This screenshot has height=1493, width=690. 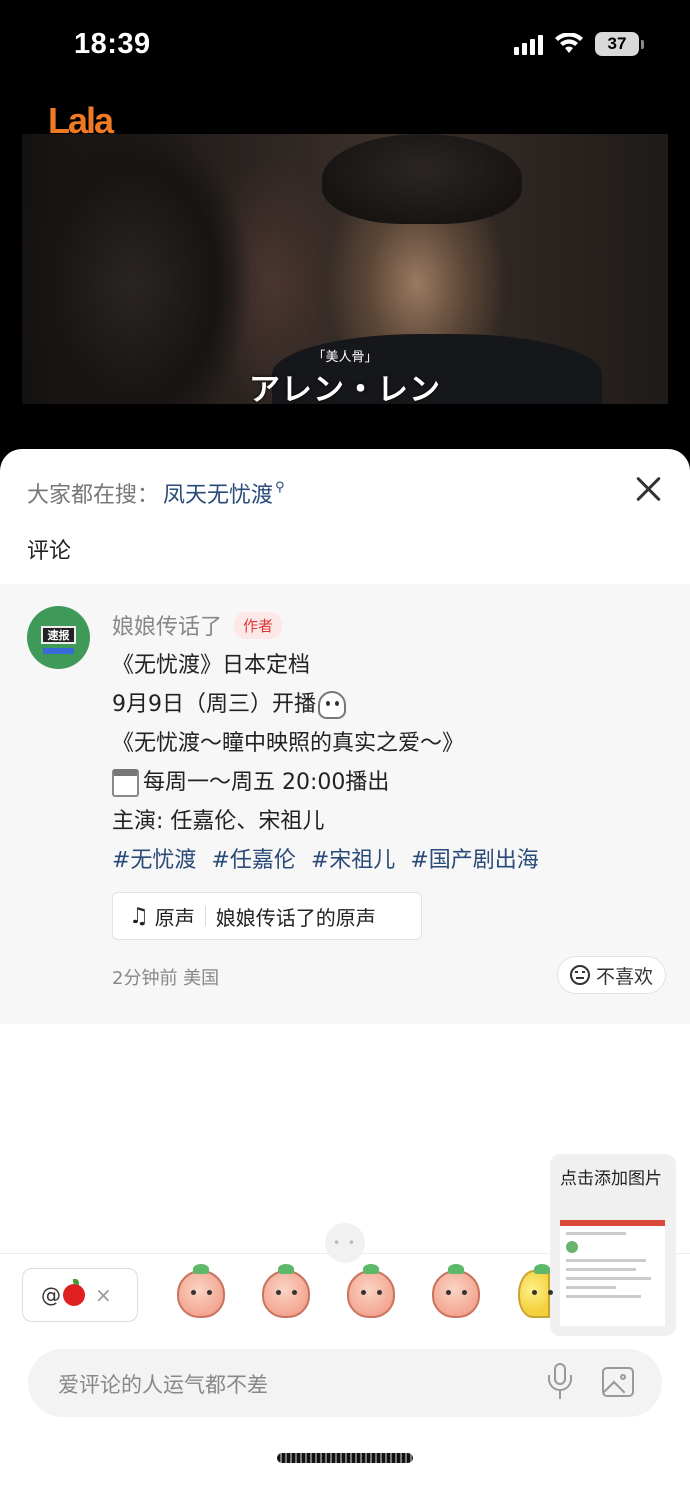 I want to click on post-line-with-emoji: 9月9日（周三）开播, so click(x=382, y=704).